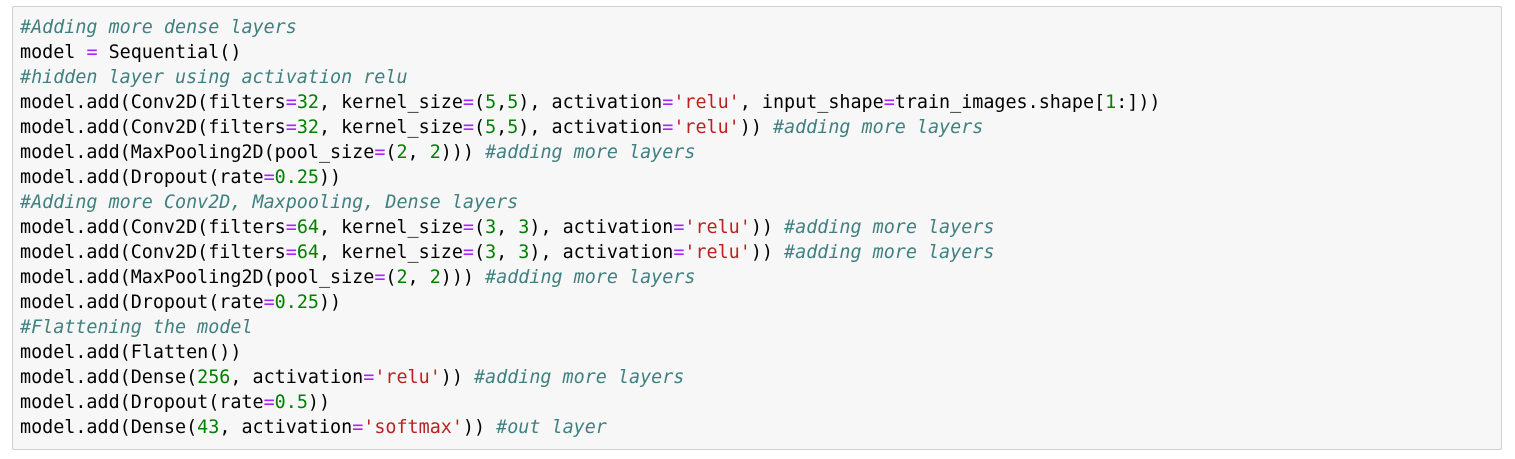 The image size is (1515, 459). I want to click on code-token: , input_shape, so click(811, 102).